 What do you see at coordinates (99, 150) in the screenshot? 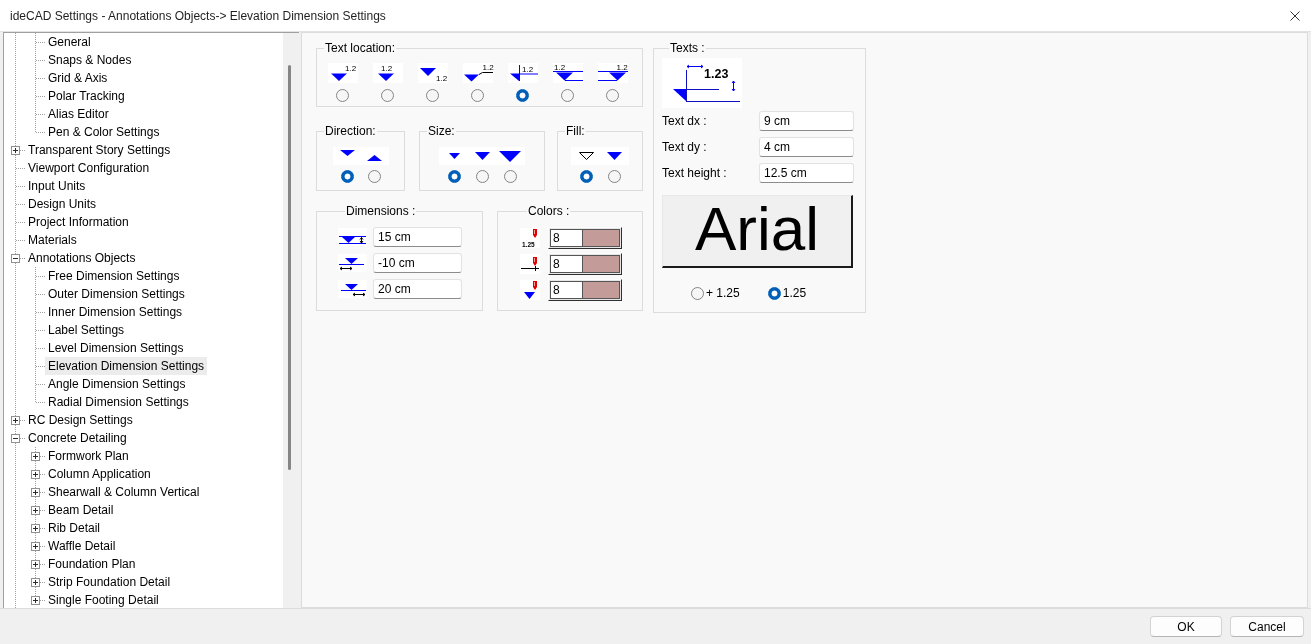
I see `tree-item: Transparent Story Settings` at bounding box center [99, 150].